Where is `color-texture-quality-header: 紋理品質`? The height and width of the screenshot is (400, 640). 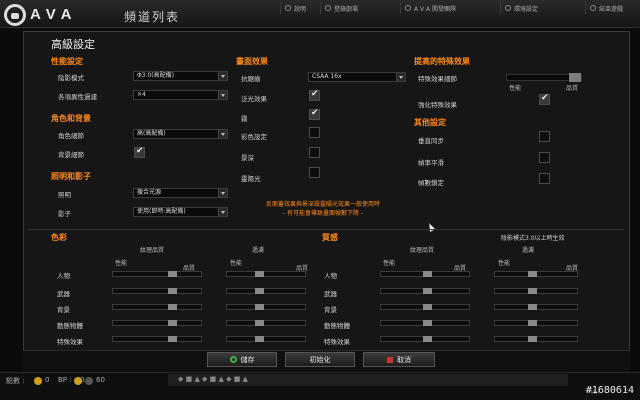
color-texture-quality-header: 紋理品質 is located at coordinates (152, 250).